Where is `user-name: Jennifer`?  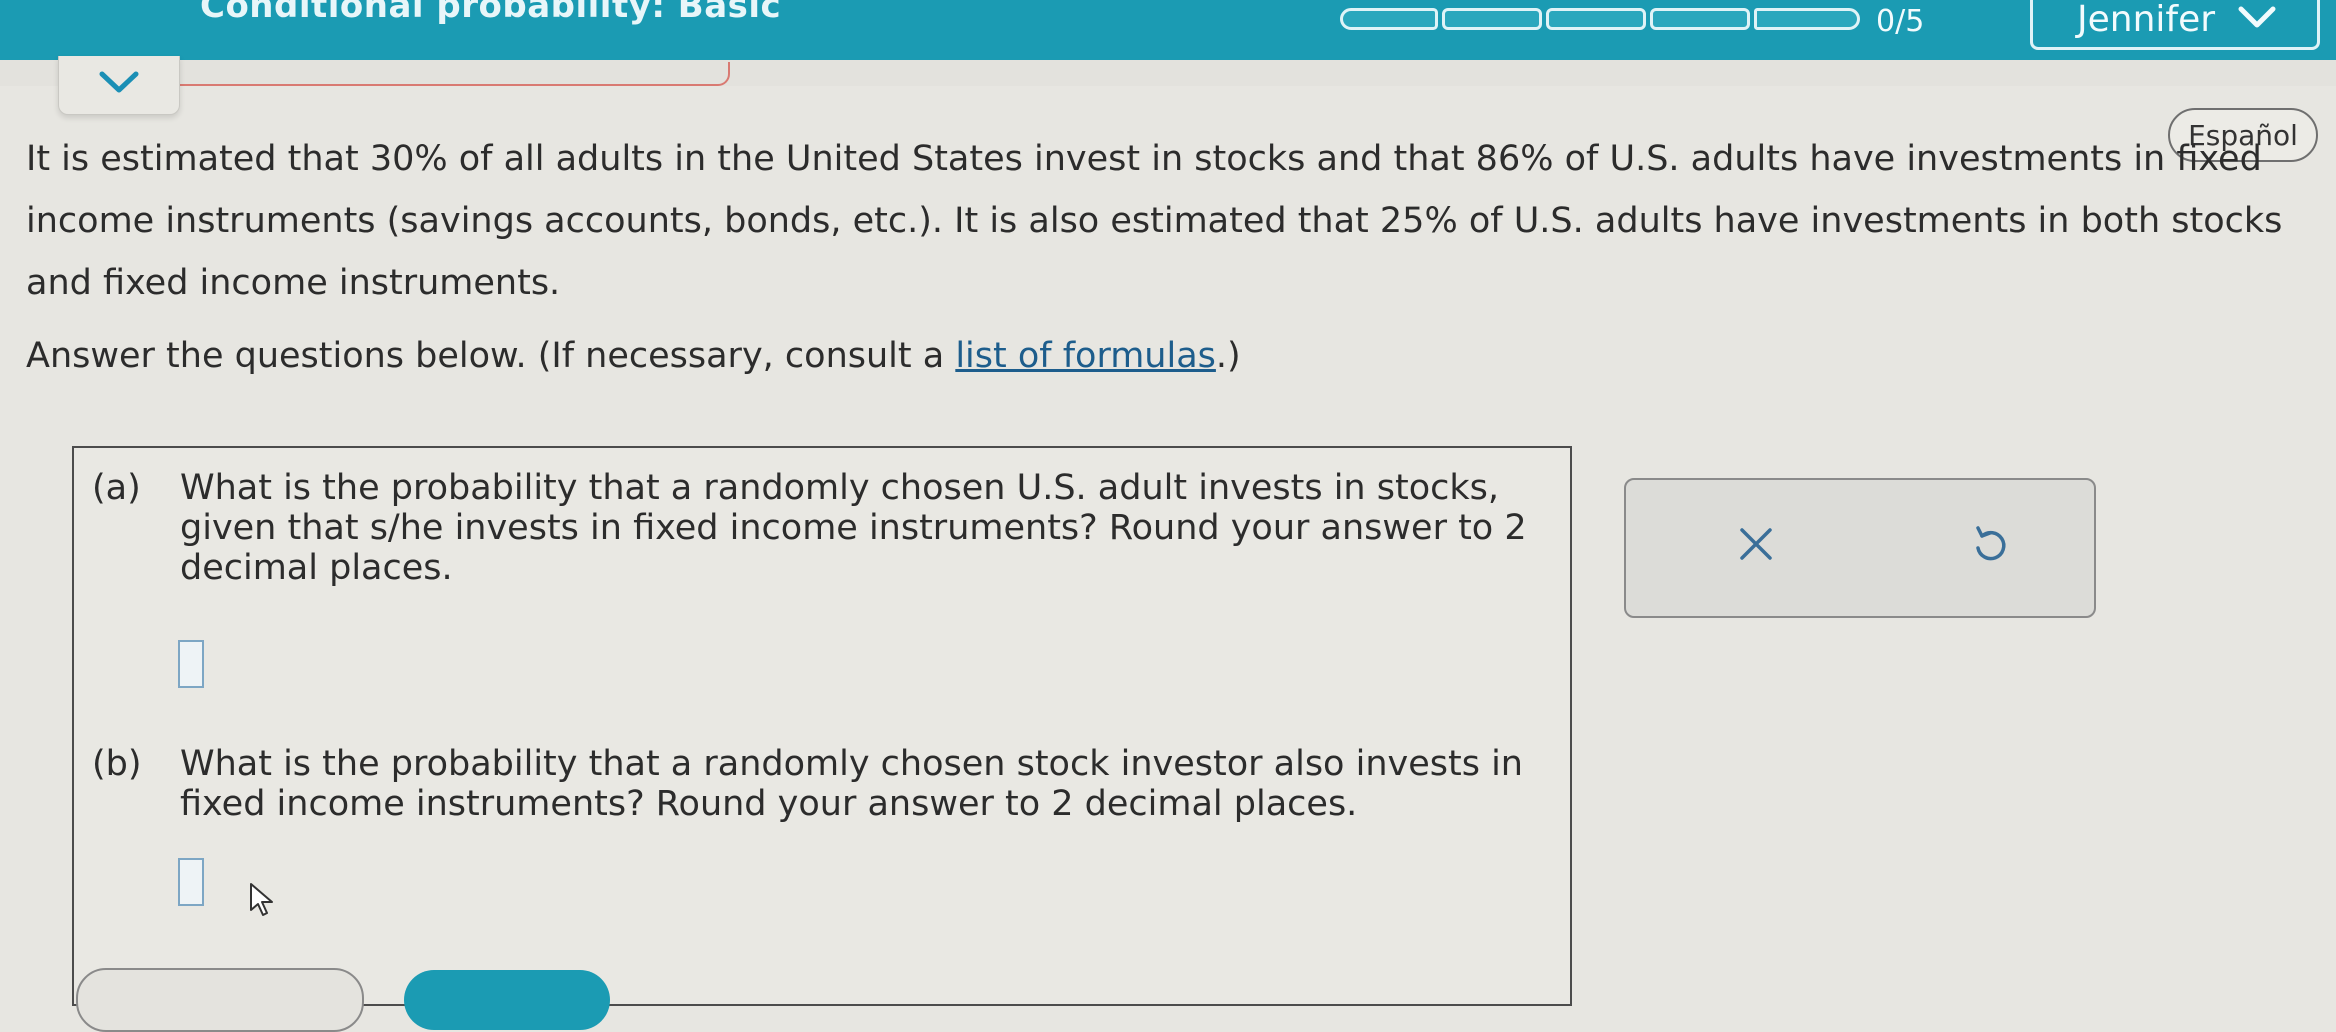
user-name: Jennifer is located at coordinates (2146, 20).